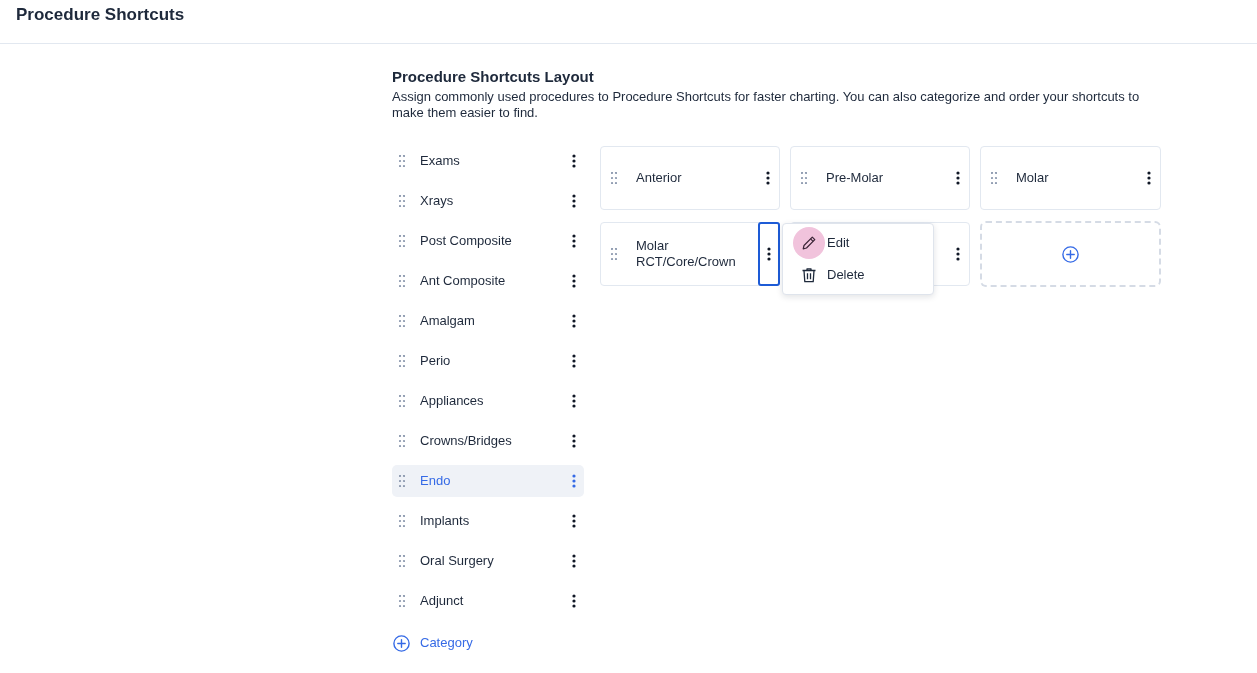 Image resolution: width=1257 pixels, height=673 pixels. Describe the element at coordinates (466, 241) in the screenshot. I see `category-label: Post Composite` at that location.